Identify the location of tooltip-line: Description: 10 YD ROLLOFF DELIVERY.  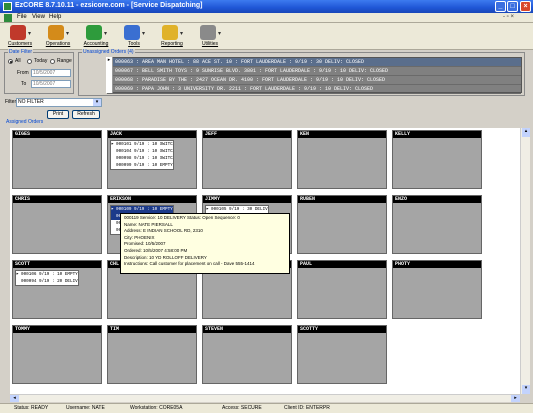
(165, 257).